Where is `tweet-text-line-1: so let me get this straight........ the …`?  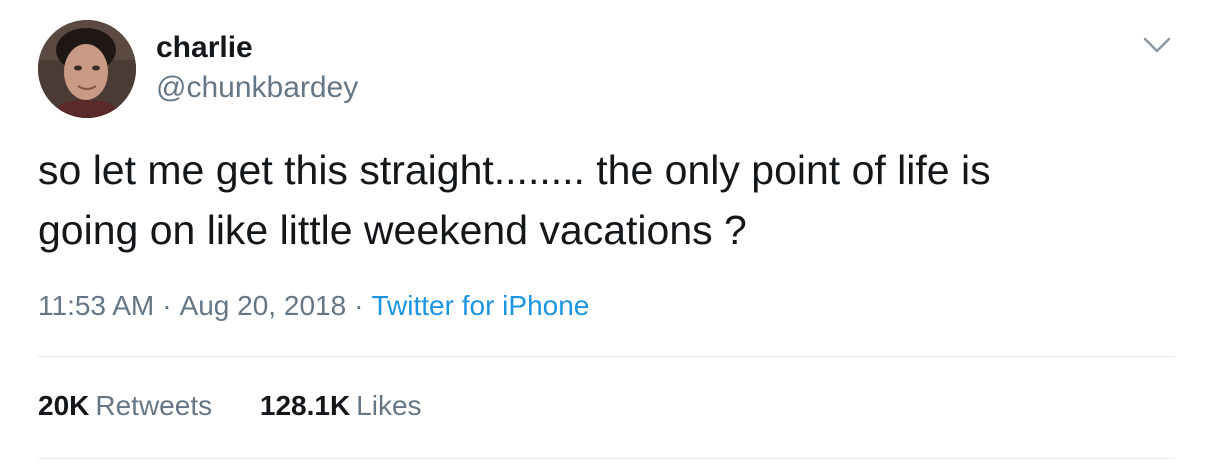
tweet-text-line-1: so let me get this straight........ the … is located at coordinates (514, 170).